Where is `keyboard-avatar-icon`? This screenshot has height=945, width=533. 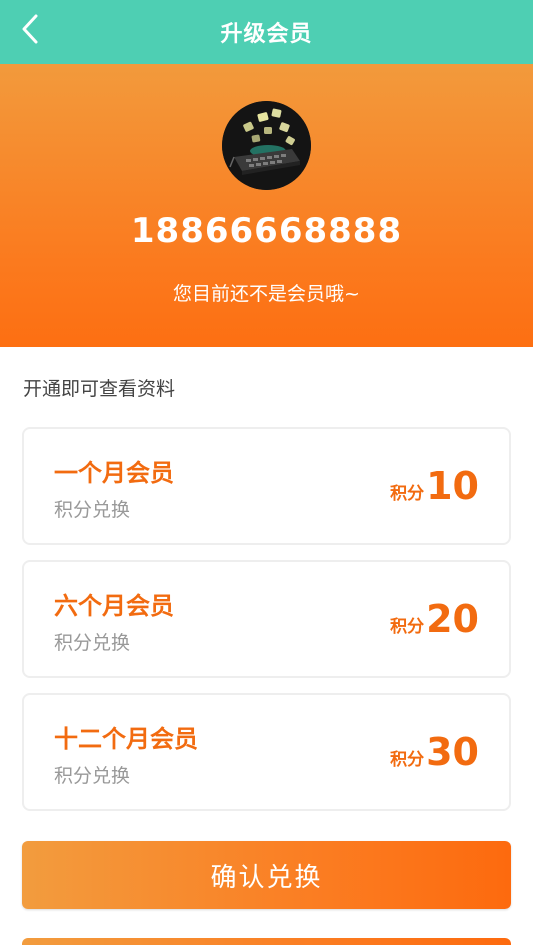 keyboard-avatar-icon is located at coordinates (266, 145).